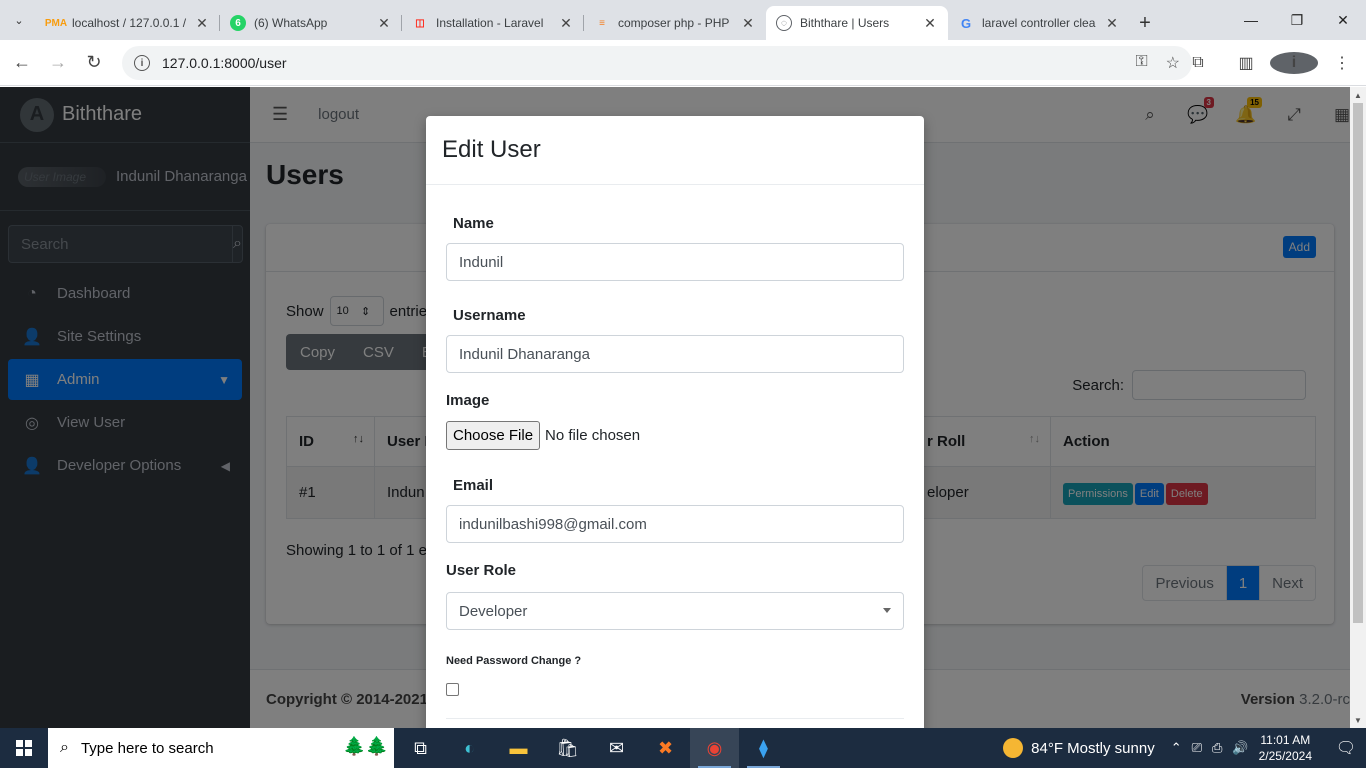  What do you see at coordinates (452, 689) in the screenshot?
I see `password-change-checkbox` at bounding box center [452, 689].